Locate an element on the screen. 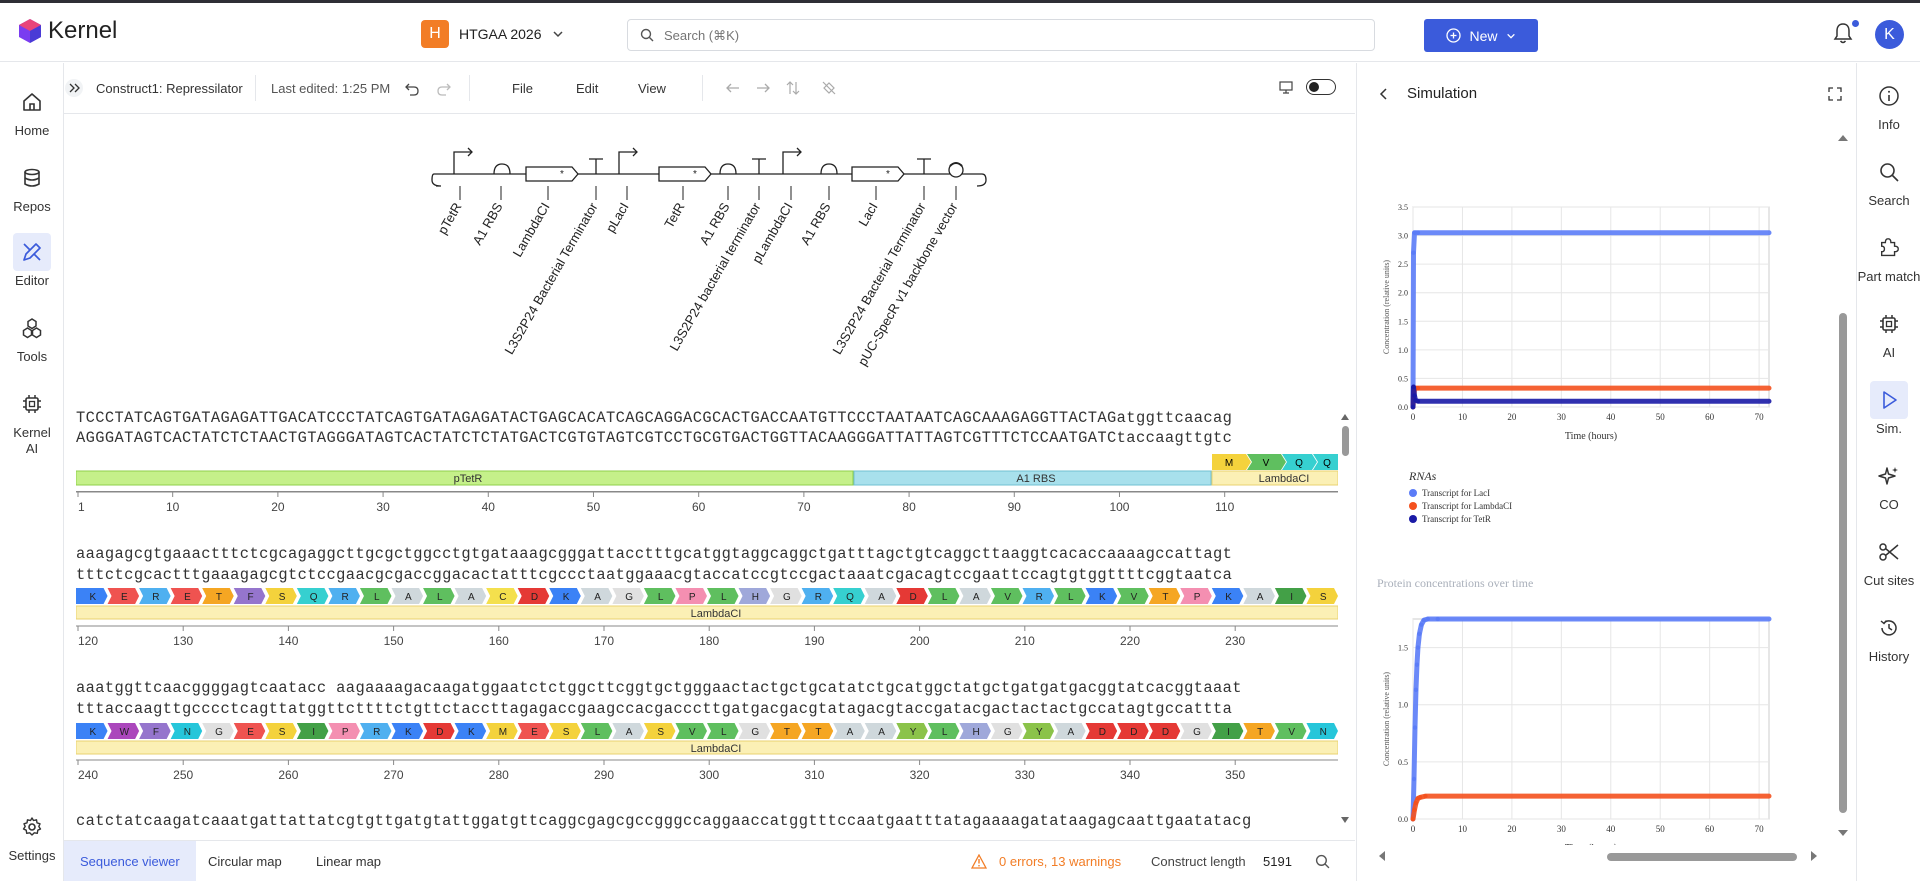 This screenshot has width=1920, height=881. back-chevron-icon is located at coordinates (1383, 94).